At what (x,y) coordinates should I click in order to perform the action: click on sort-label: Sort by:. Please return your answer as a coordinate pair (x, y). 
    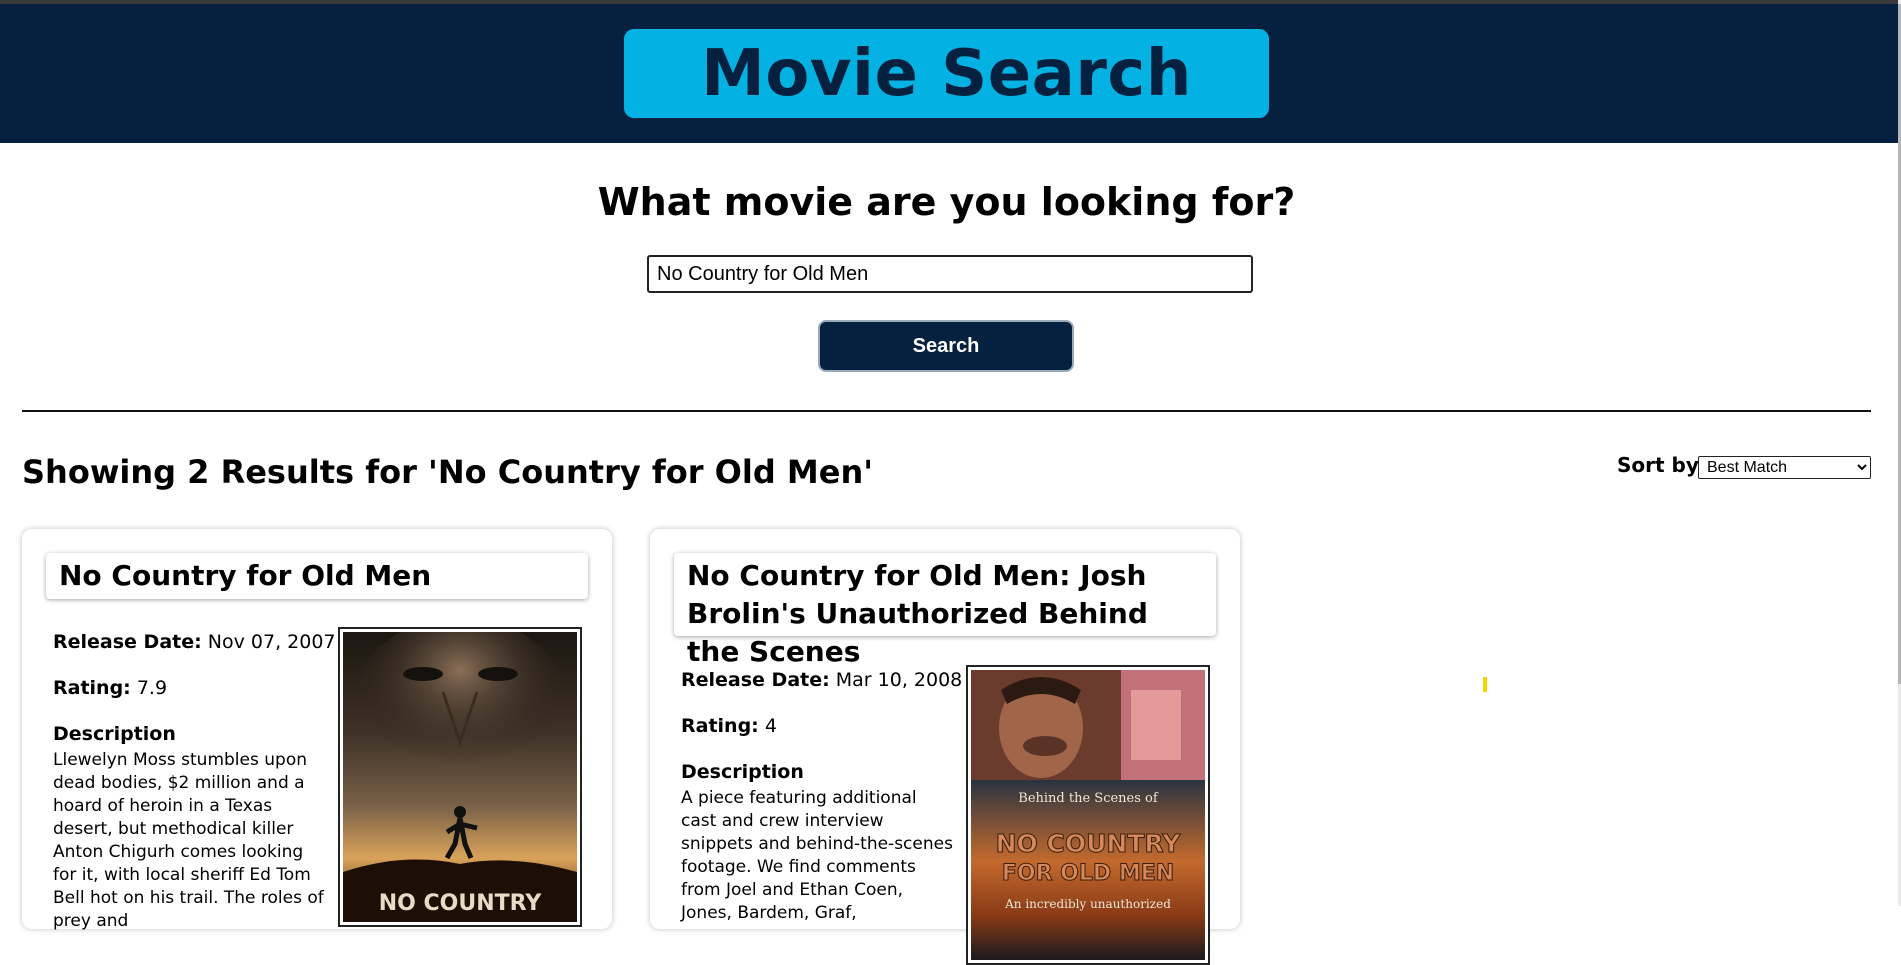
    Looking at the image, I should click on (1662, 465).